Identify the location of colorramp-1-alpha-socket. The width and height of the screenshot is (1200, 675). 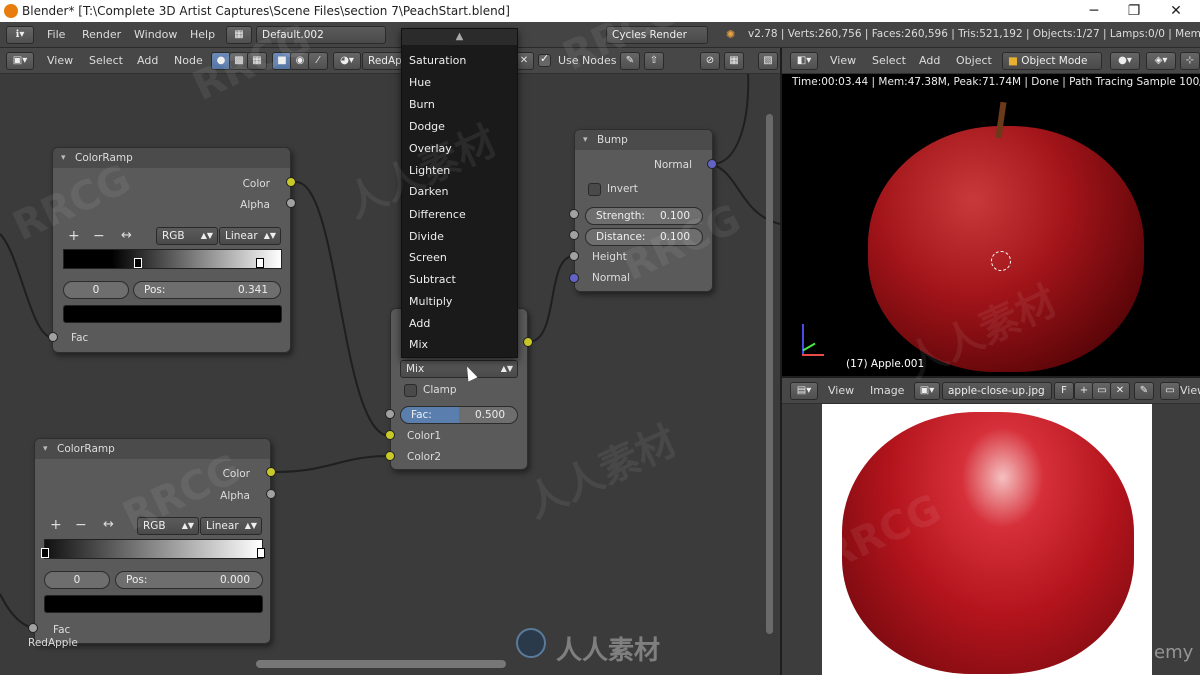
(291, 203).